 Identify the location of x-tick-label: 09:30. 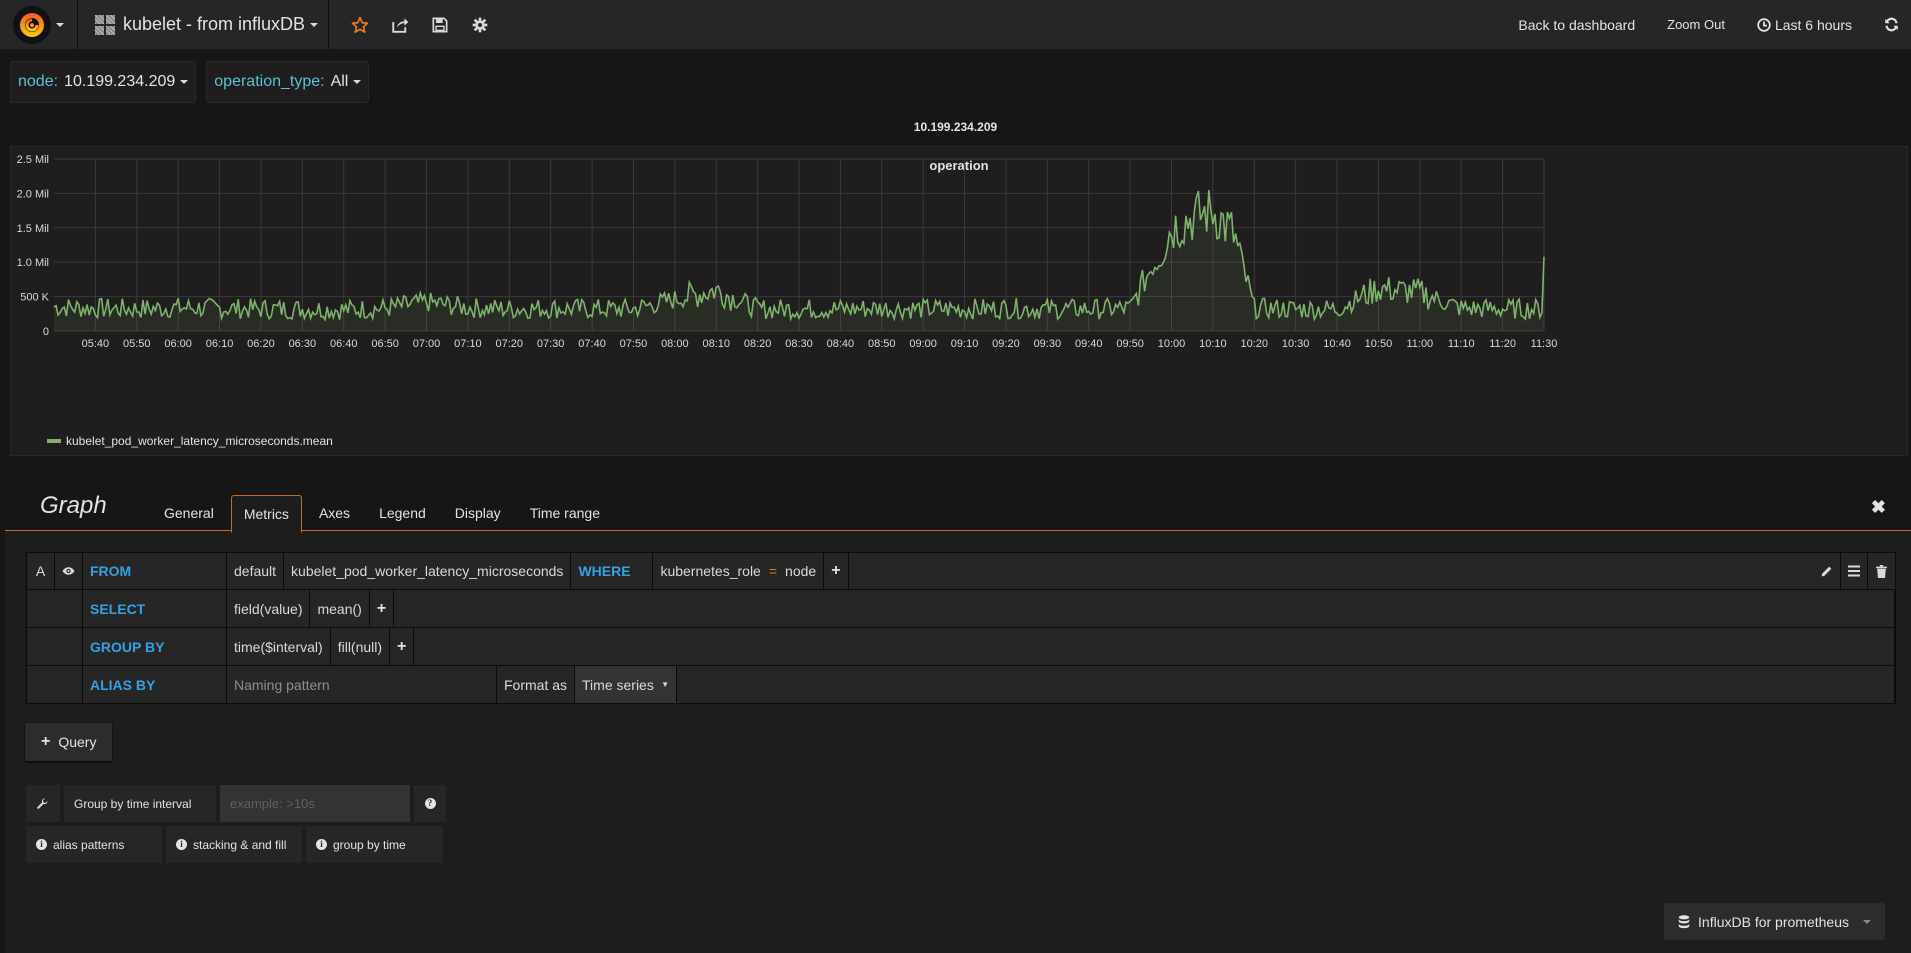
(1048, 344).